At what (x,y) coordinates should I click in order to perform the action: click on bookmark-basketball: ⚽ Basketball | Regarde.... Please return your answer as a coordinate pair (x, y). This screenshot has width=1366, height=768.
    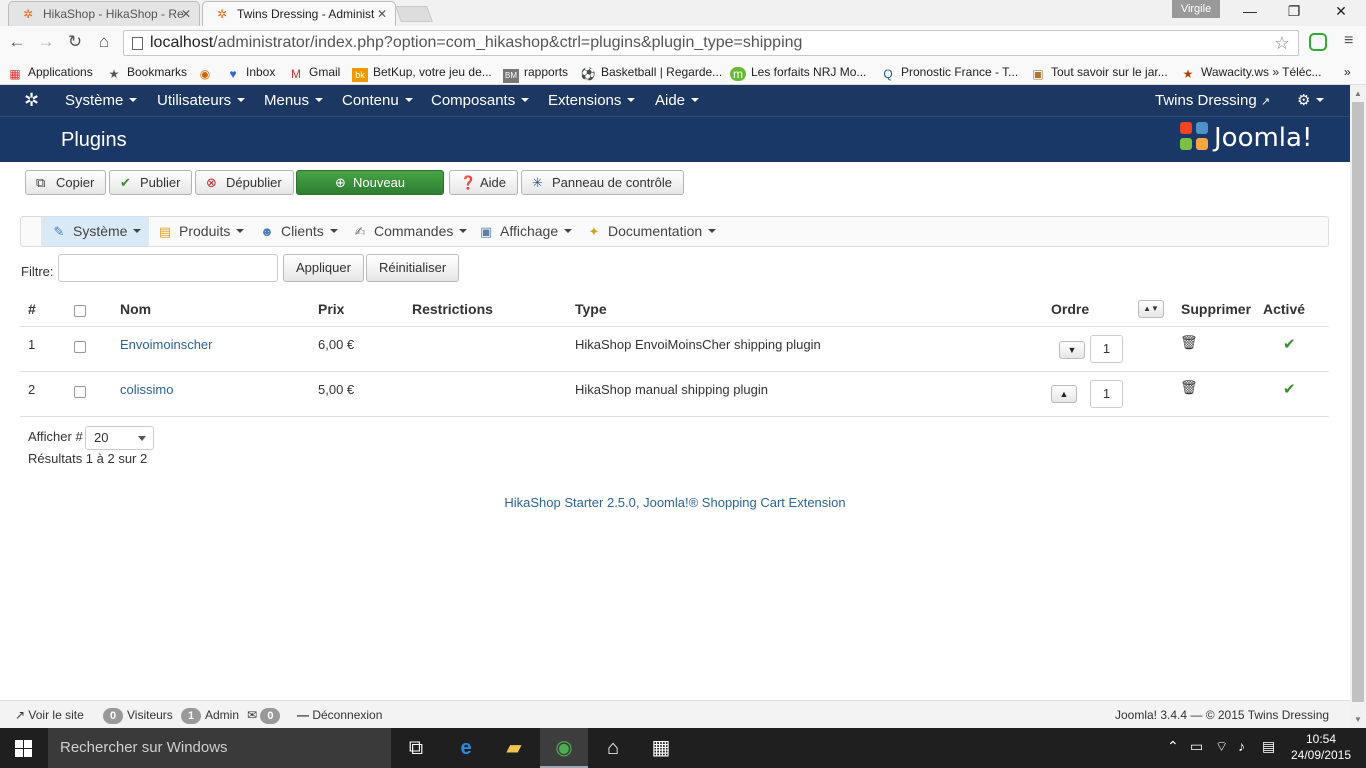
    Looking at the image, I should click on (651, 72).